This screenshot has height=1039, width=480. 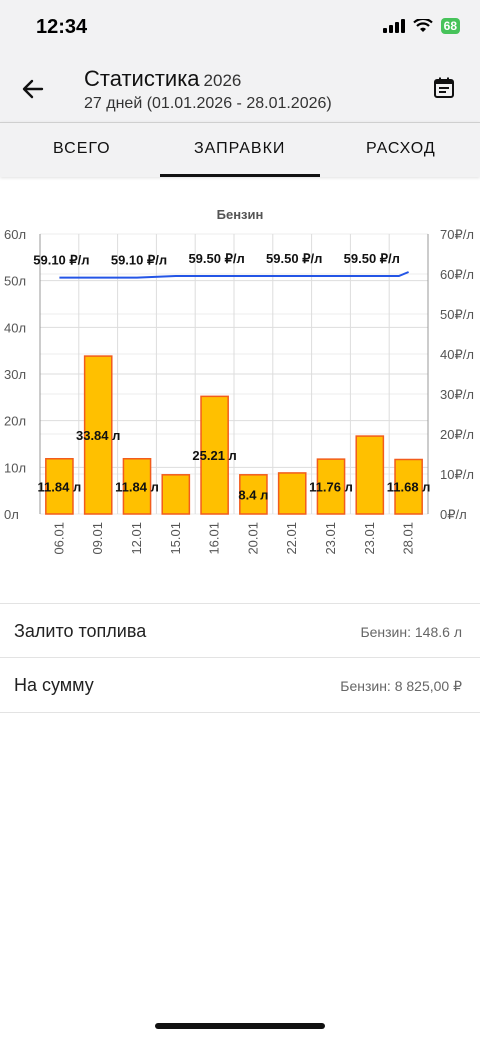 What do you see at coordinates (457, 434) in the screenshot?
I see `right-axis-tick: 20₽/л` at bounding box center [457, 434].